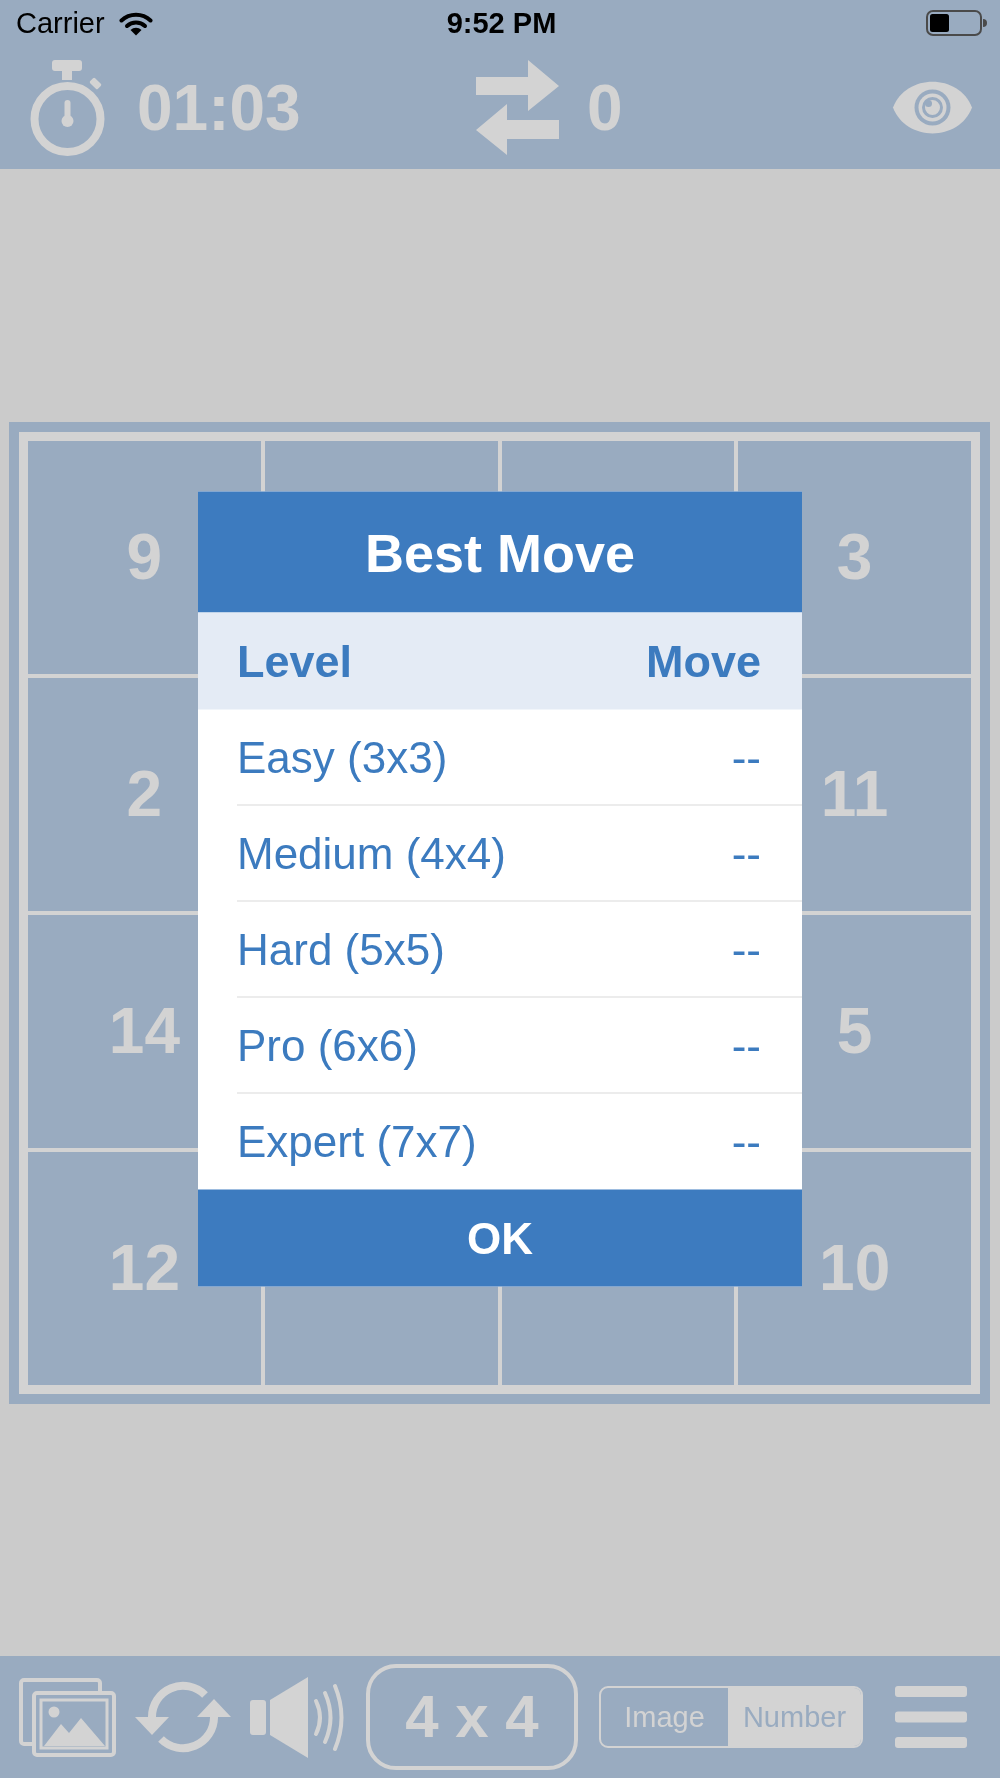 Image resolution: width=1000 pixels, height=1778 pixels. I want to click on clock-time: 9:52 PM, so click(501, 23).